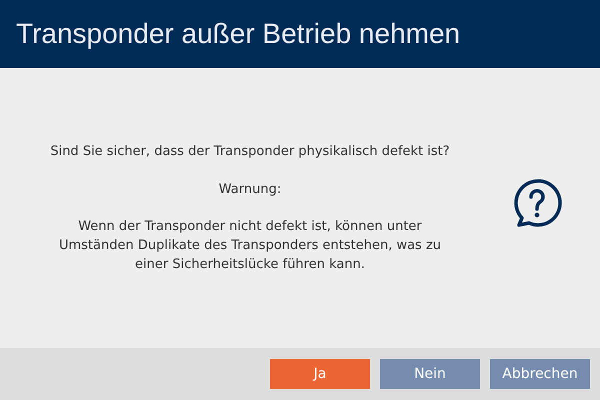  I want to click on help-bubble-icon, so click(537, 203).